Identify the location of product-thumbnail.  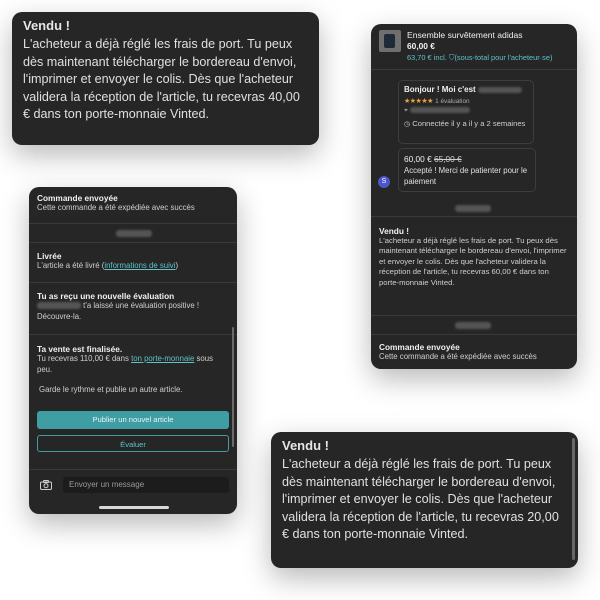
(390, 41).